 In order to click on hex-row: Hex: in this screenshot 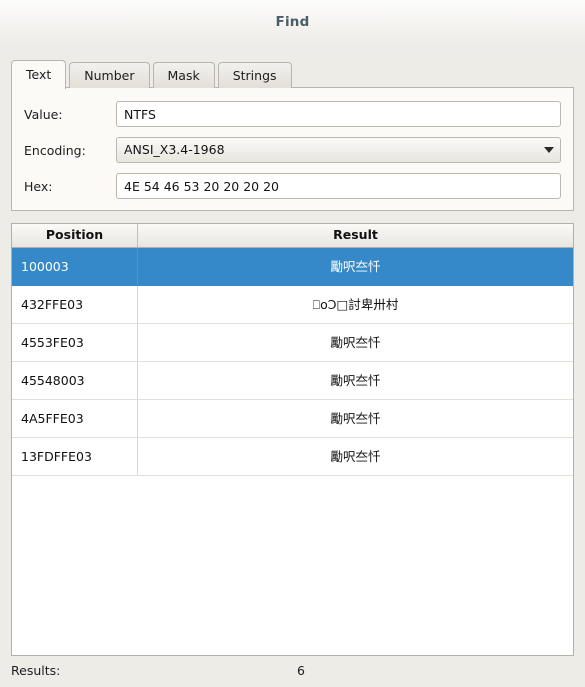, I will do `click(292, 186)`.